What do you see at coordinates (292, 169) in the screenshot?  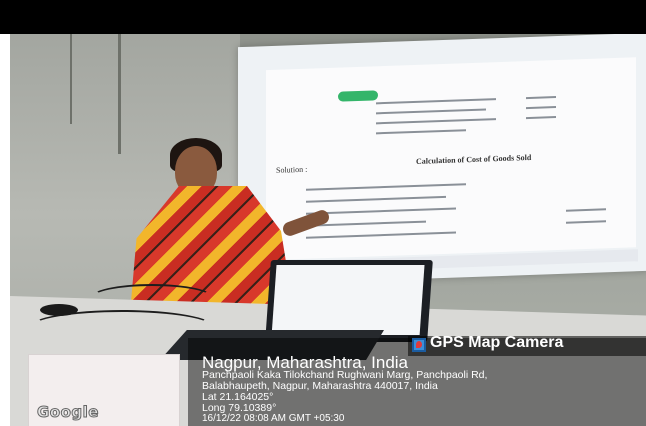 I see `solution-label: Solution :` at bounding box center [292, 169].